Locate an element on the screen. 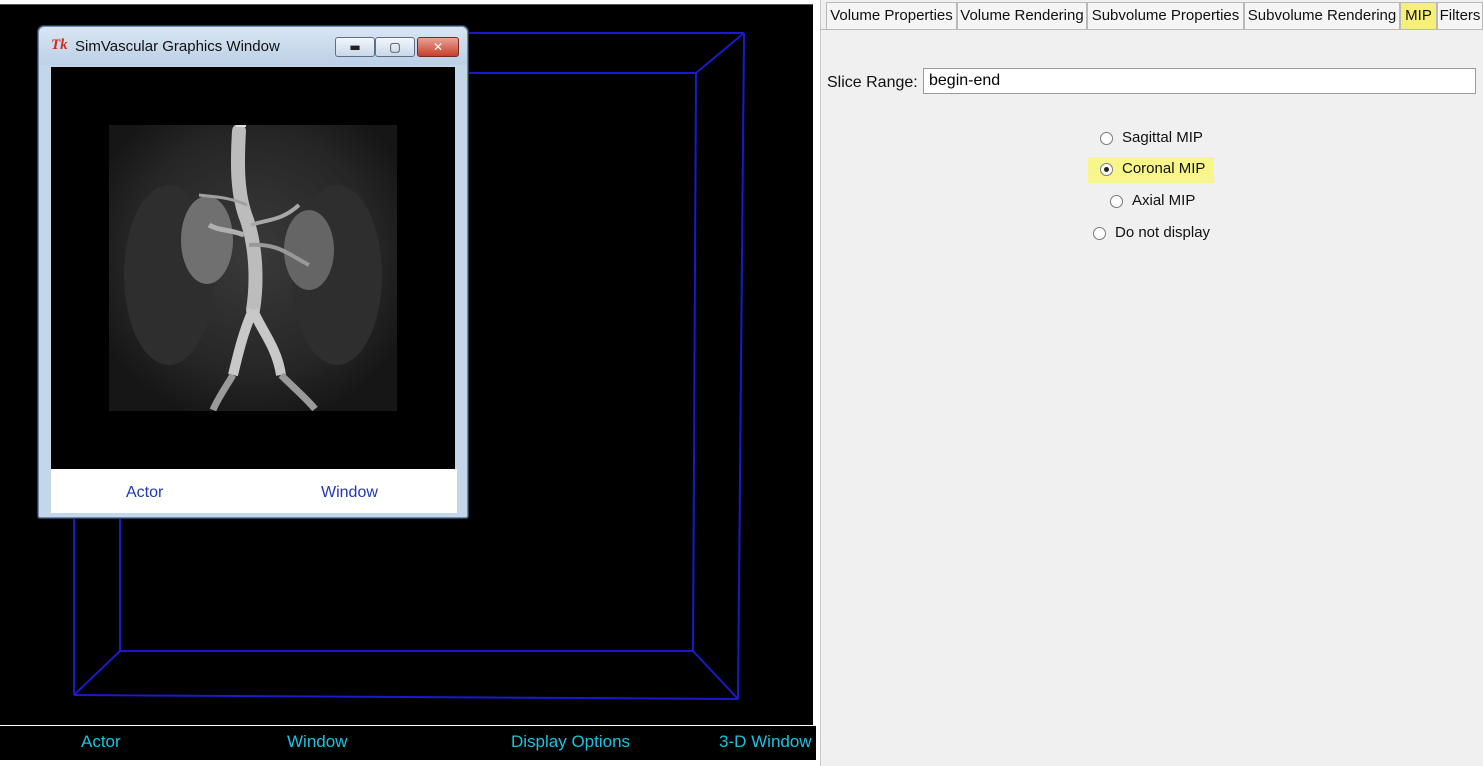 The image size is (1483, 766). radio-axial-mip: Axial MIP is located at coordinates (1153, 202).